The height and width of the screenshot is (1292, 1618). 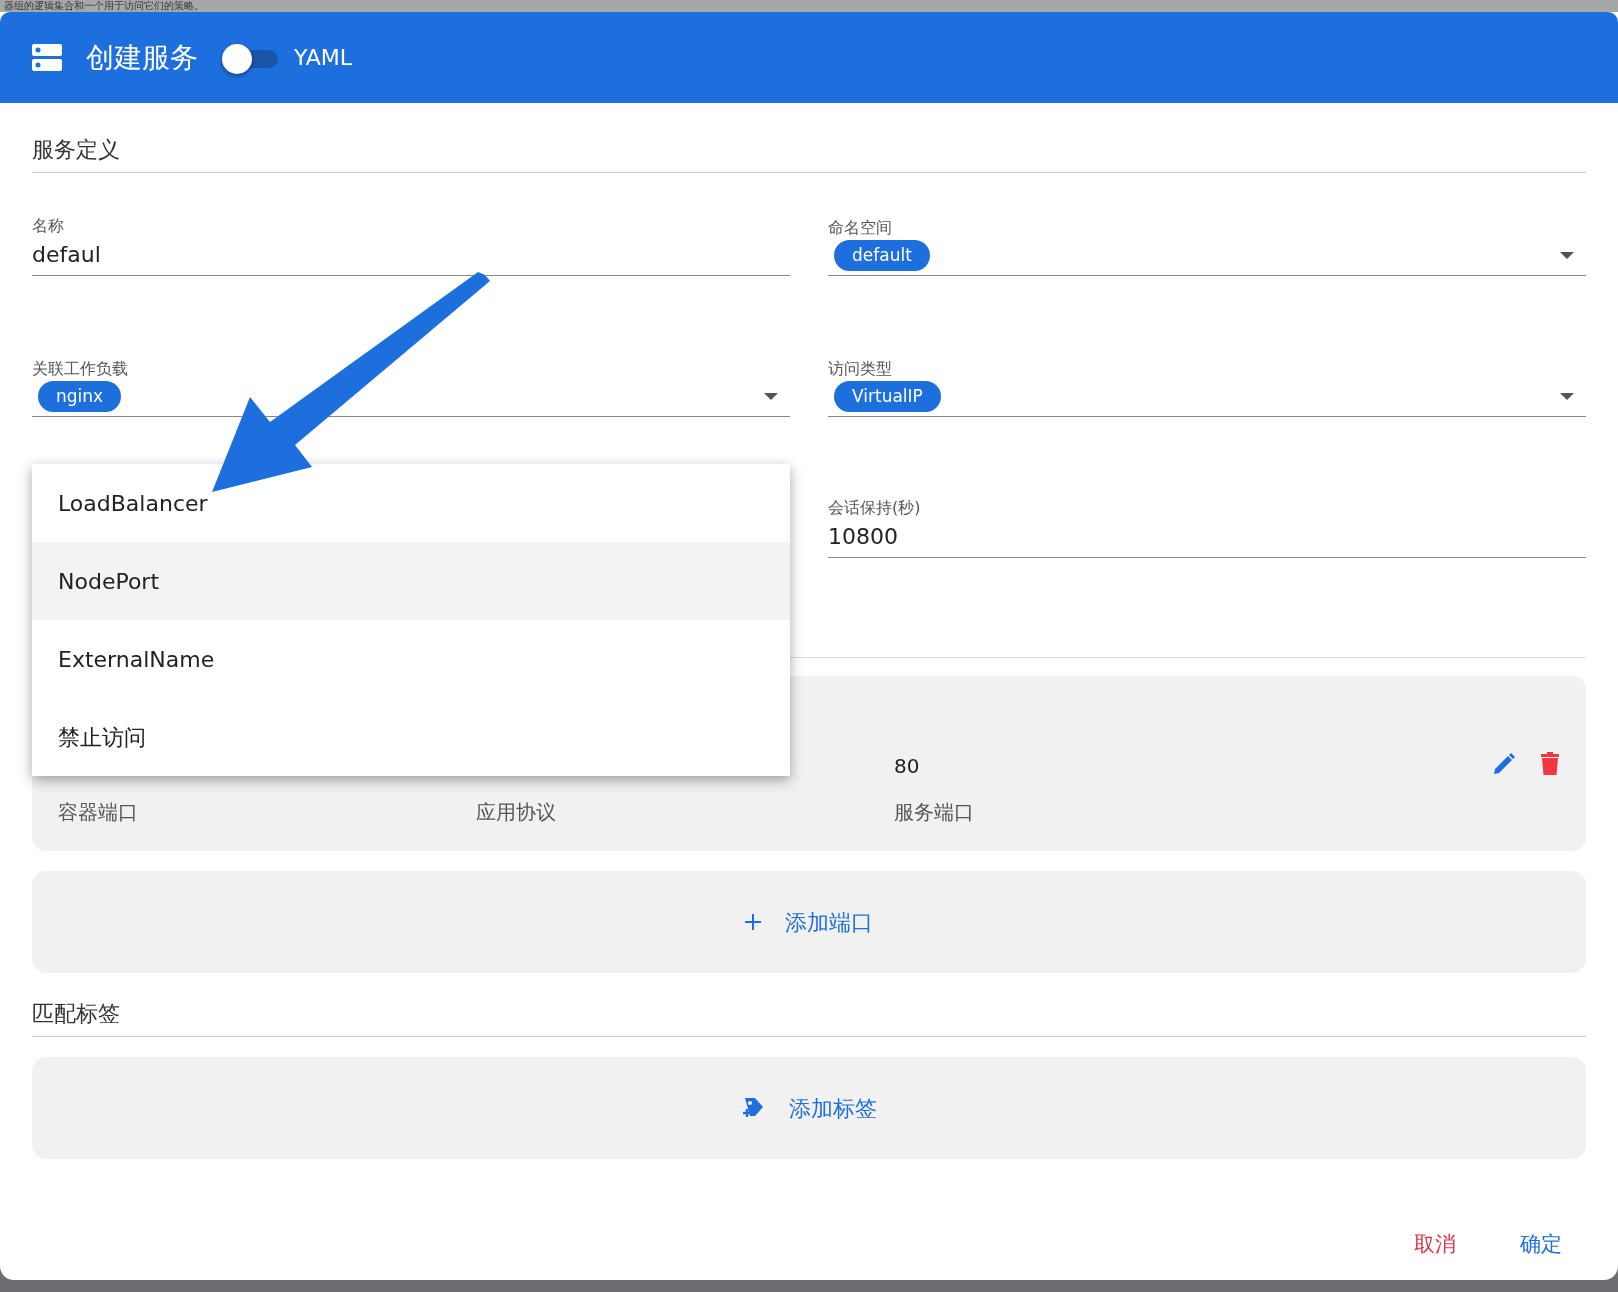 What do you see at coordinates (1207, 229) in the screenshot?
I see `select-field: 命名空间 default` at bounding box center [1207, 229].